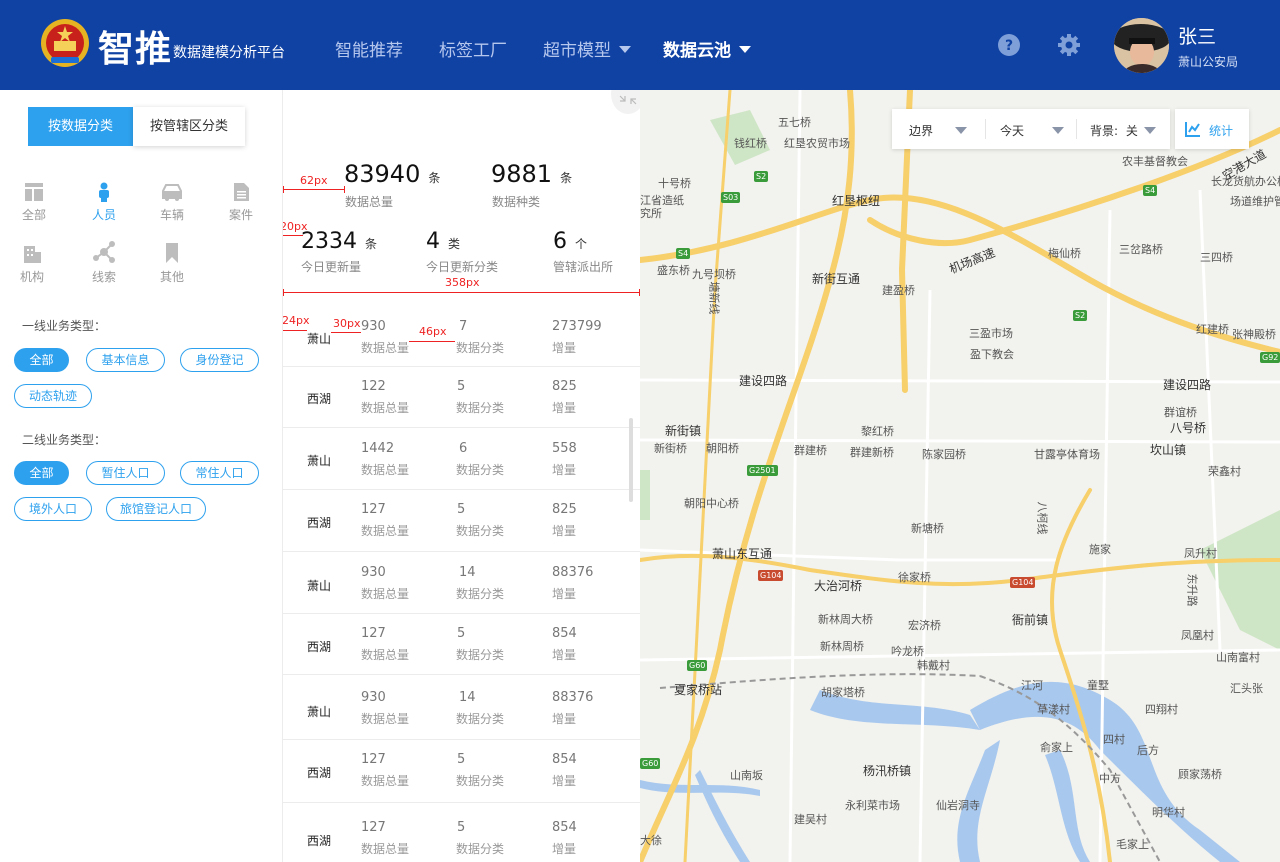  I want to click on summary-stations-label: 管辖派出所, so click(583, 267).